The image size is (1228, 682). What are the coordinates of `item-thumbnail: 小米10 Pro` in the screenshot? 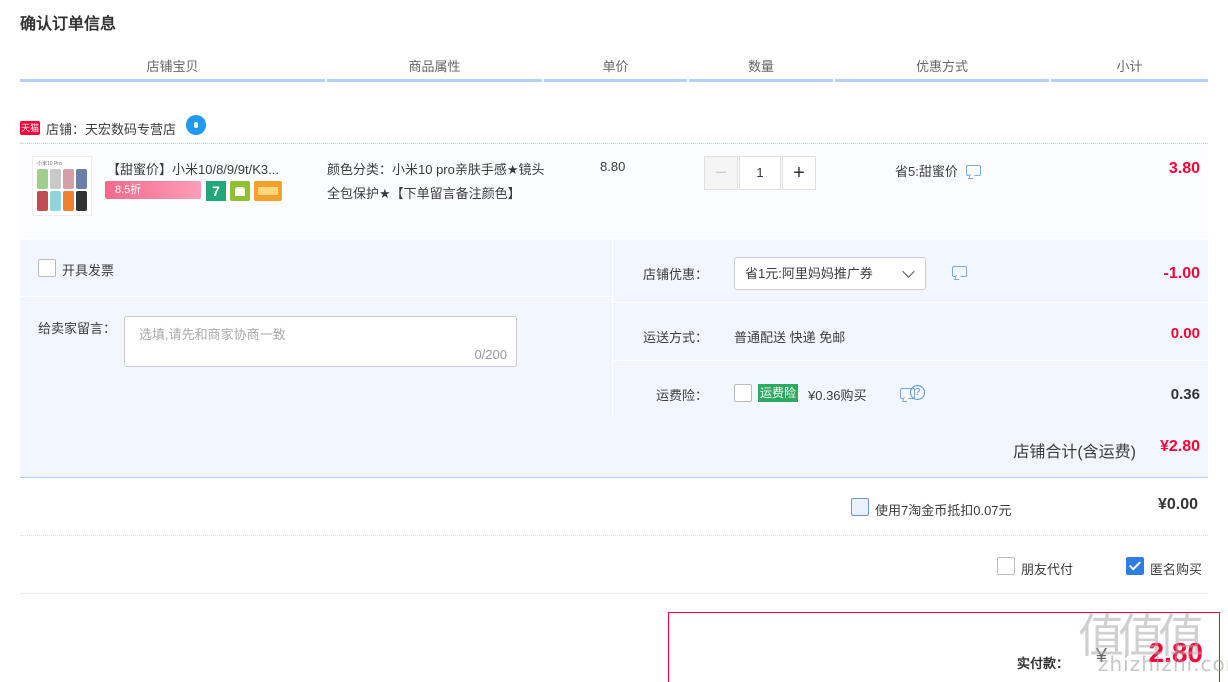 It's located at (62, 186).